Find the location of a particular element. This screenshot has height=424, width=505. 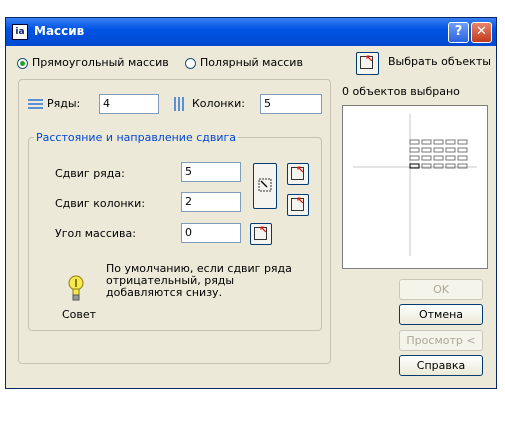

pick-both-offsets-icon is located at coordinates (265, 185).